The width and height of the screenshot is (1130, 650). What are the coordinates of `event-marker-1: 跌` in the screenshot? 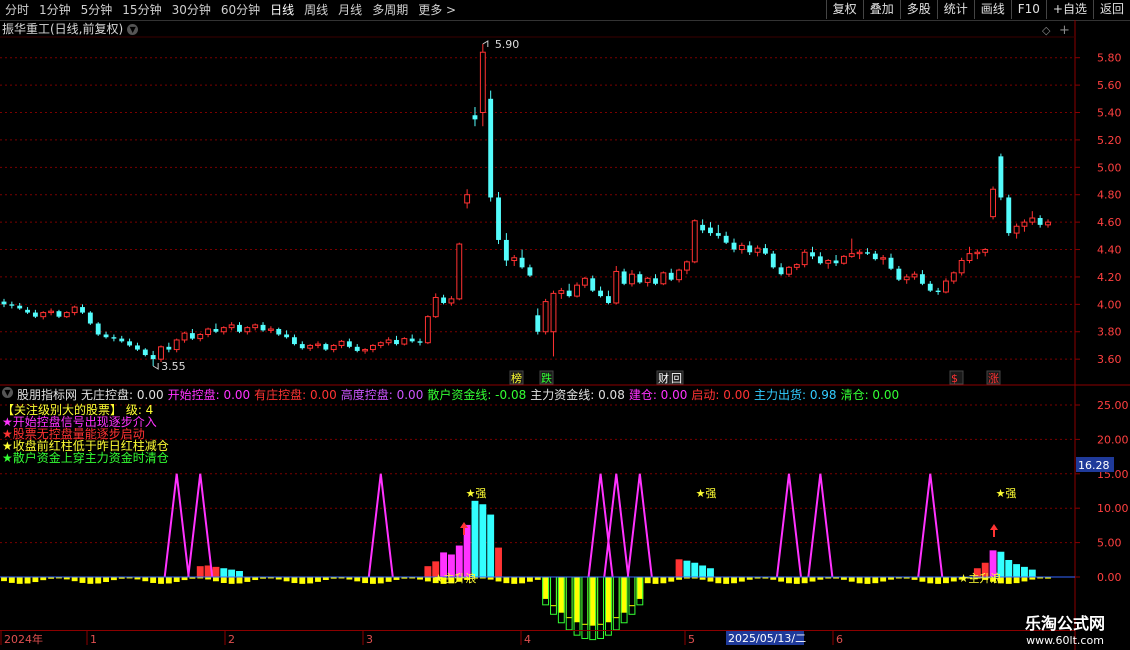 It's located at (546, 378).